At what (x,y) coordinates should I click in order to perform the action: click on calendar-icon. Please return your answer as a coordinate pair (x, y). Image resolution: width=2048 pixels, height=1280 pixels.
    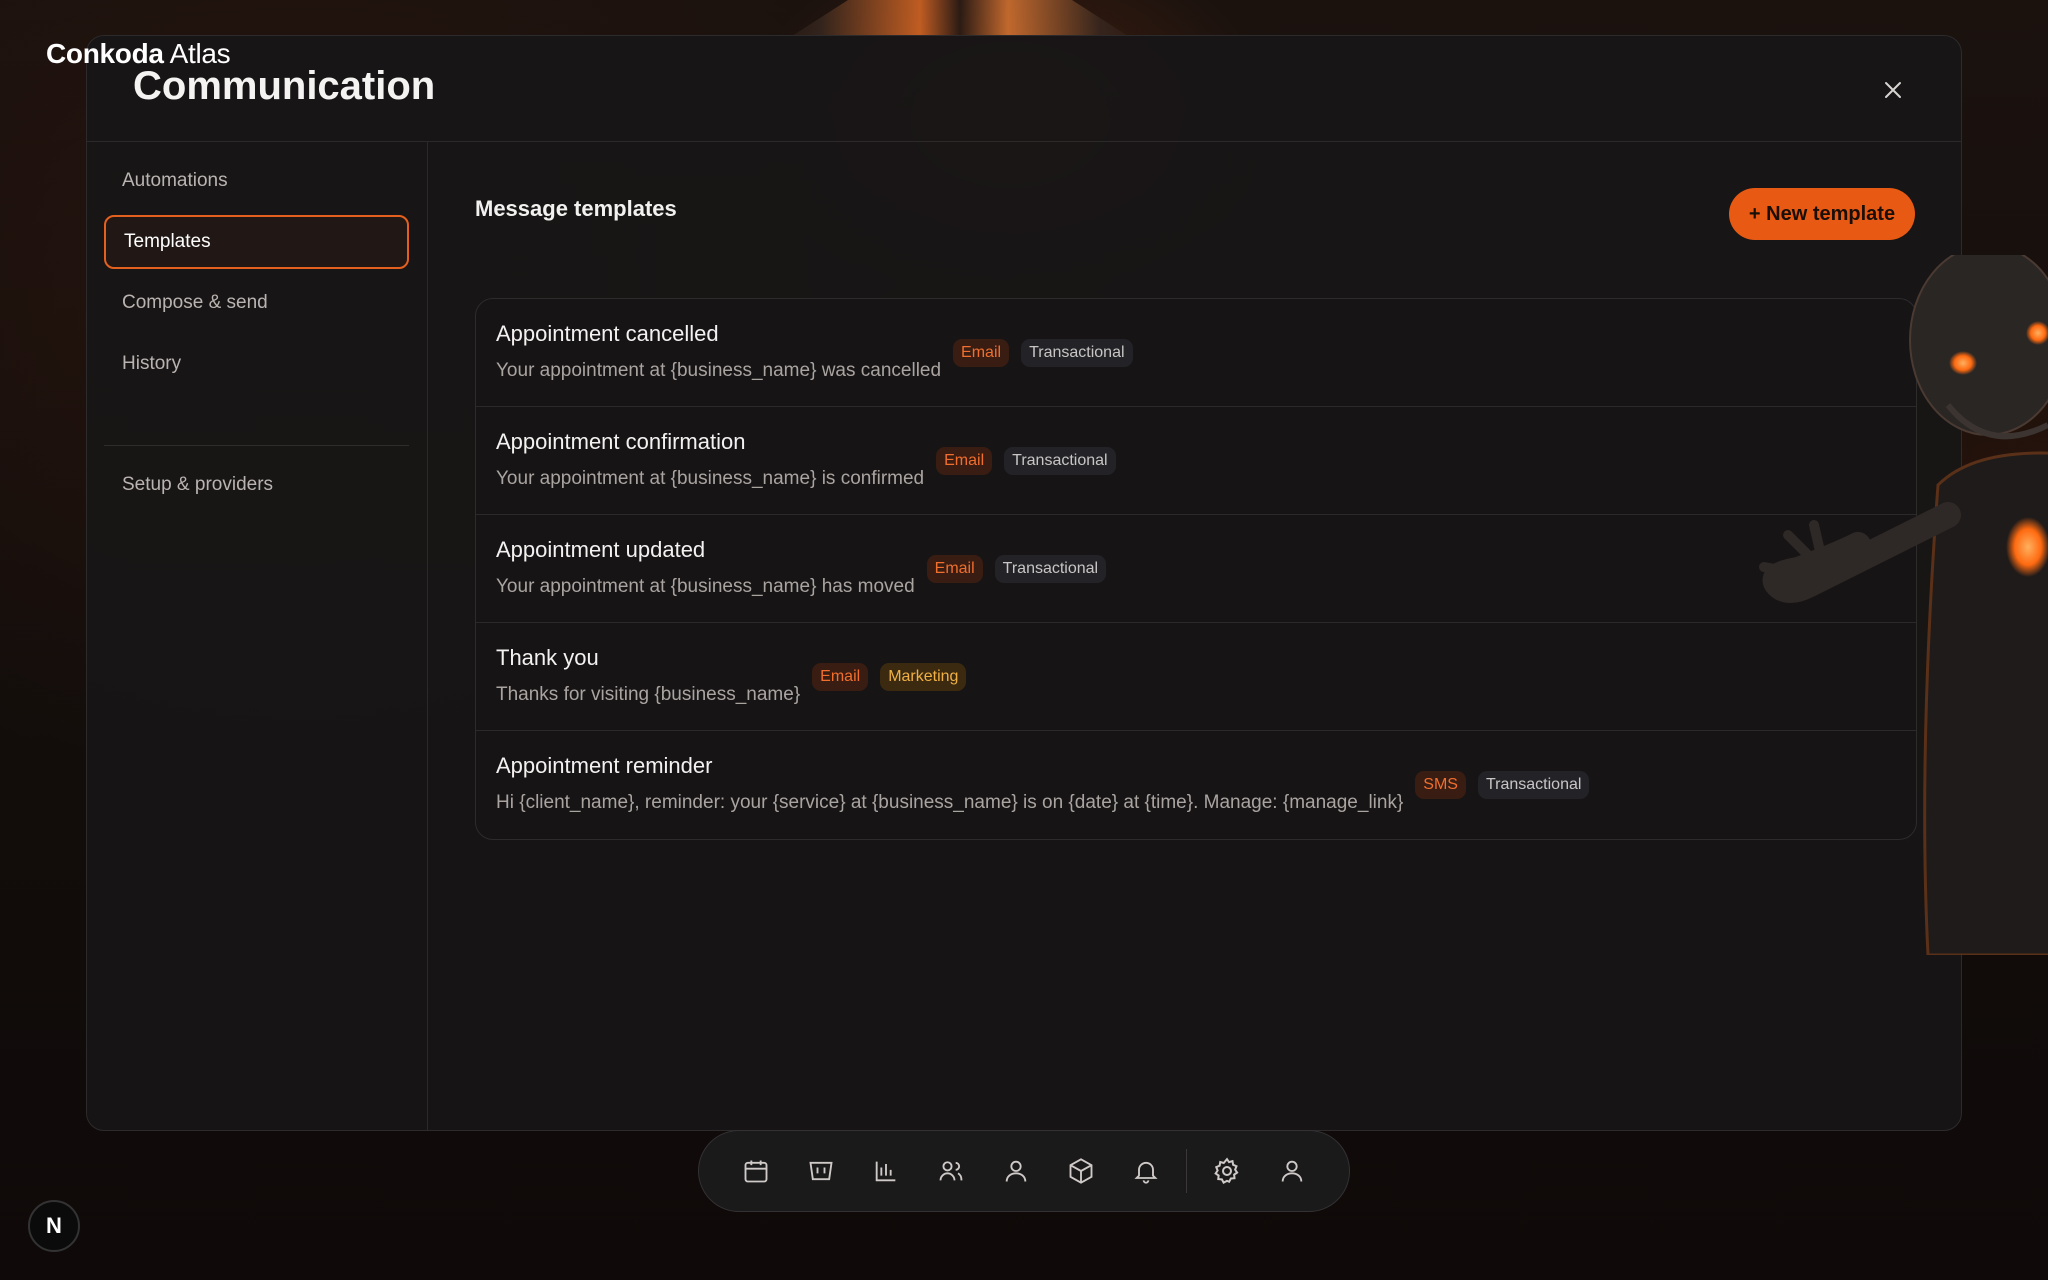
    Looking at the image, I should click on (755, 1171).